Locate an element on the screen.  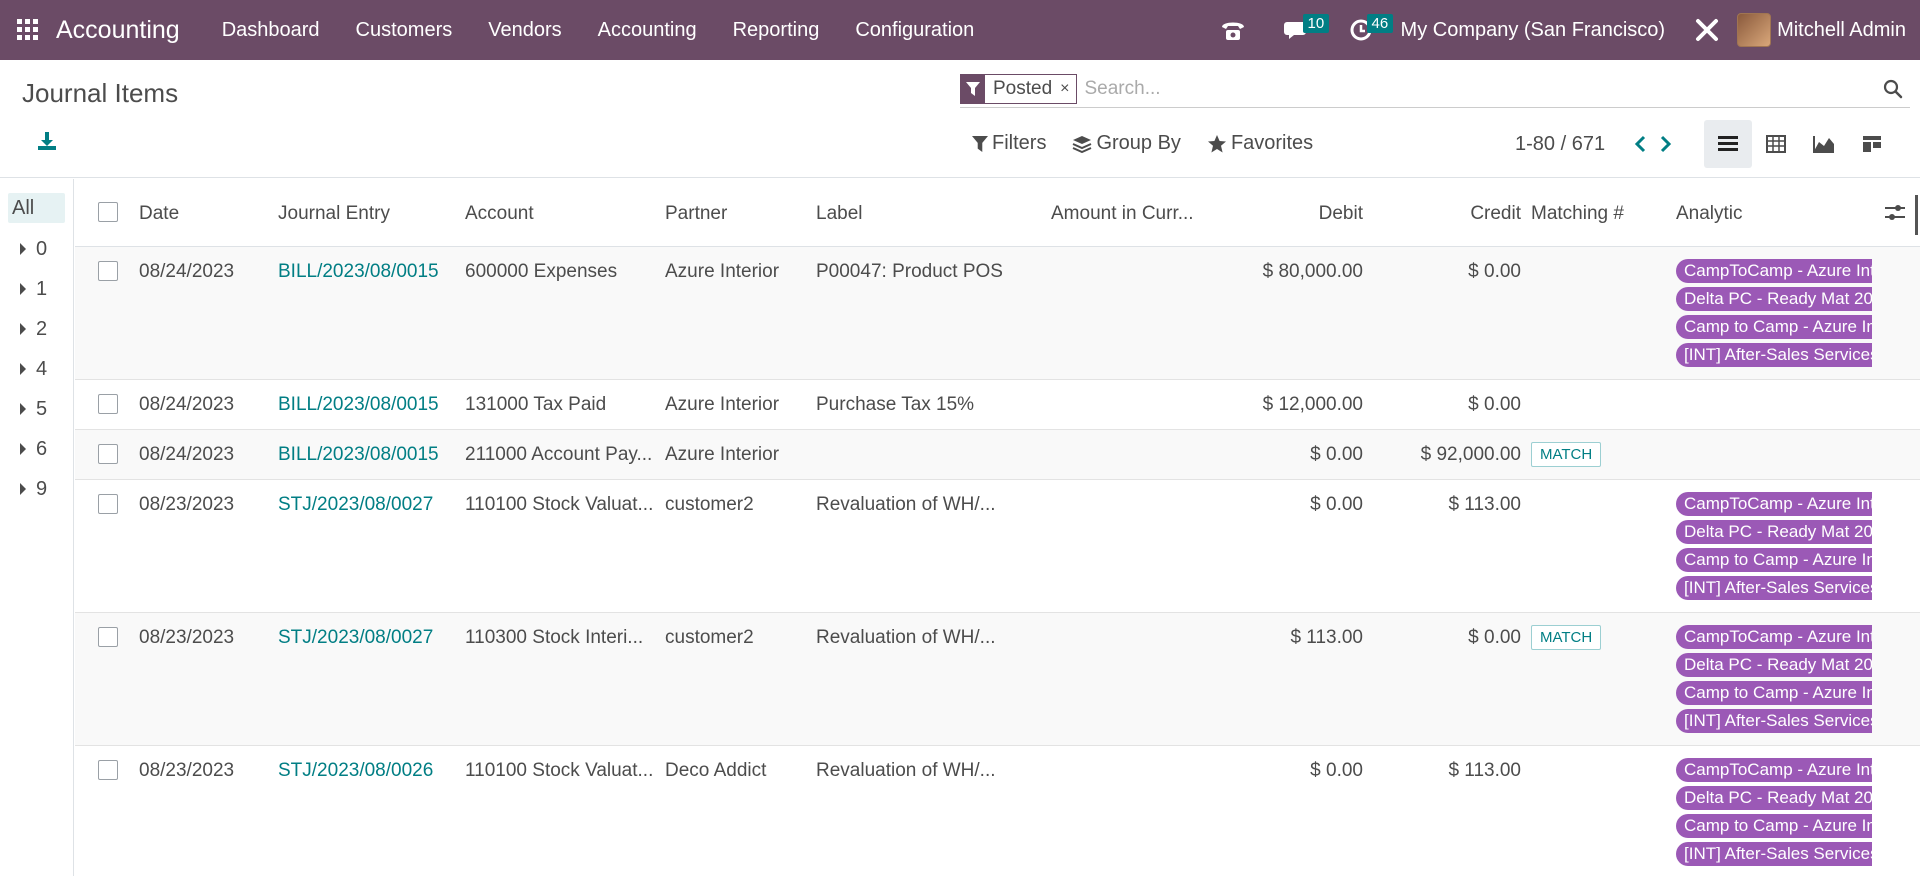
download-icon is located at coordinates (48, 142).